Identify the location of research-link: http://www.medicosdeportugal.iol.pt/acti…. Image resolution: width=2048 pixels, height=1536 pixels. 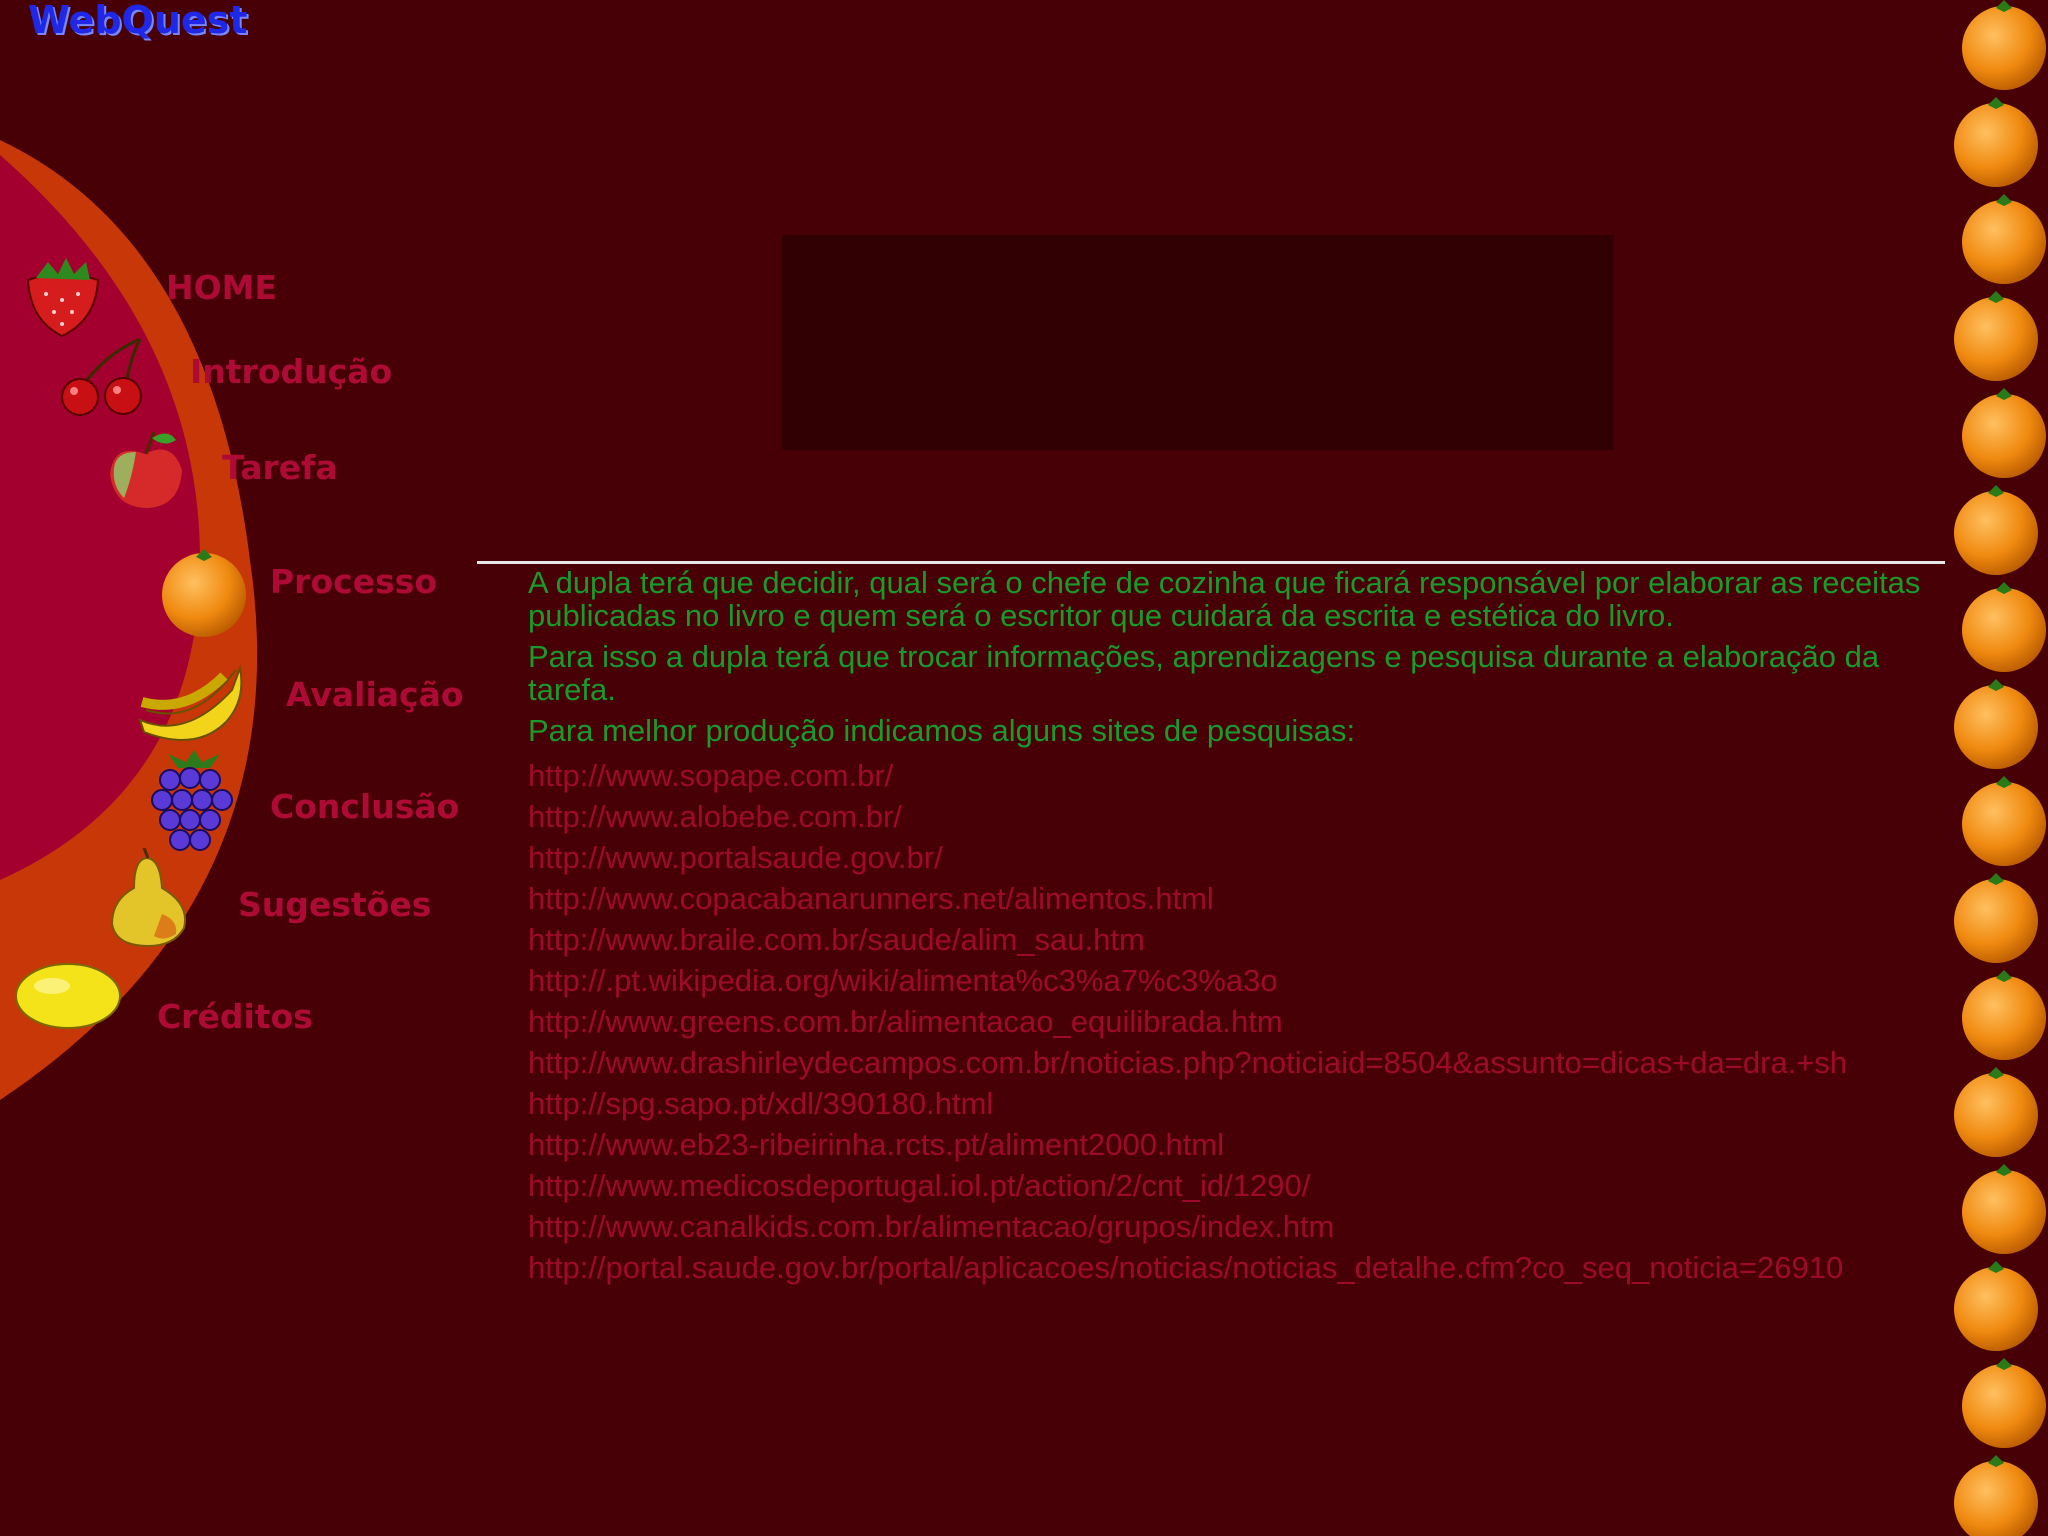
(1240, 1185).